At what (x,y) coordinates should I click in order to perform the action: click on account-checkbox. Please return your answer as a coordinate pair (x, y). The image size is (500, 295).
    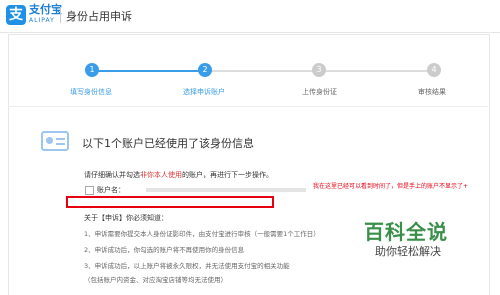
    Looking at the image, I should click on (89, 190).